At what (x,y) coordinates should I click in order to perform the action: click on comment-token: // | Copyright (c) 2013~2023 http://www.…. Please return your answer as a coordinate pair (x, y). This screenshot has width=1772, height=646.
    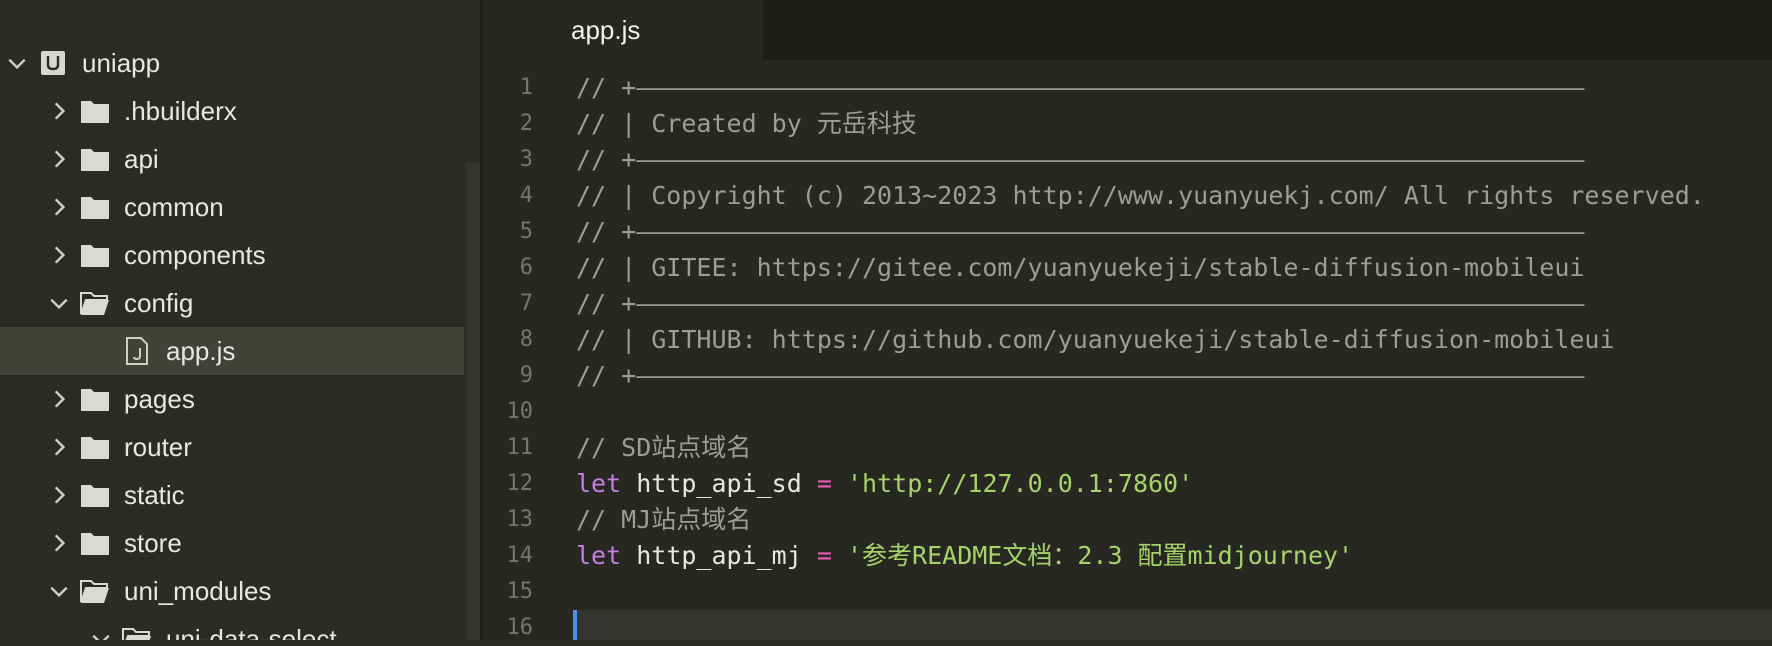
    Looking at the image, I should click on (1140, 195).